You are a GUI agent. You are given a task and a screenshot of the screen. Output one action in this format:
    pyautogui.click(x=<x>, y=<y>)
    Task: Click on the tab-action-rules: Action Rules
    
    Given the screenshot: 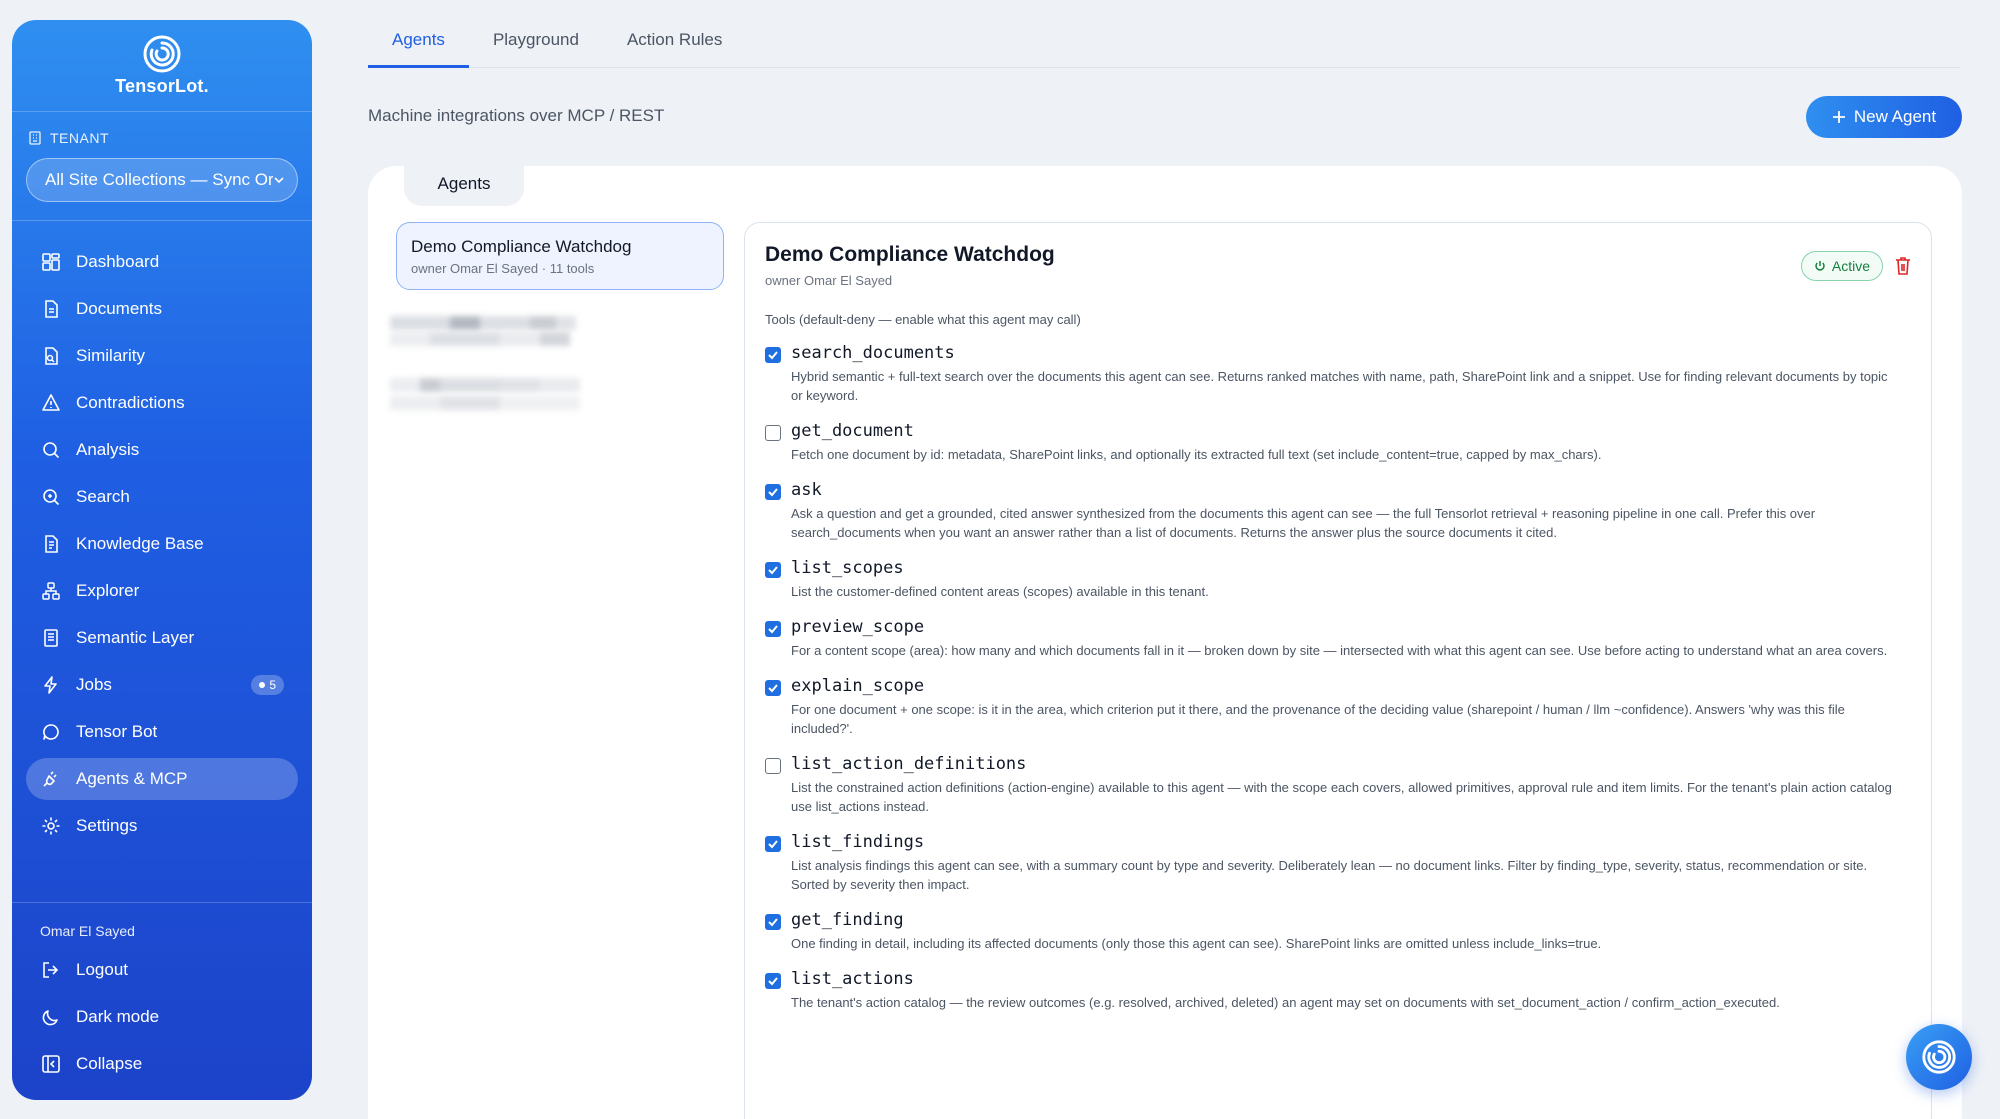 What is the action you would take?
    pyautogui.click(x=674, y=44)
    